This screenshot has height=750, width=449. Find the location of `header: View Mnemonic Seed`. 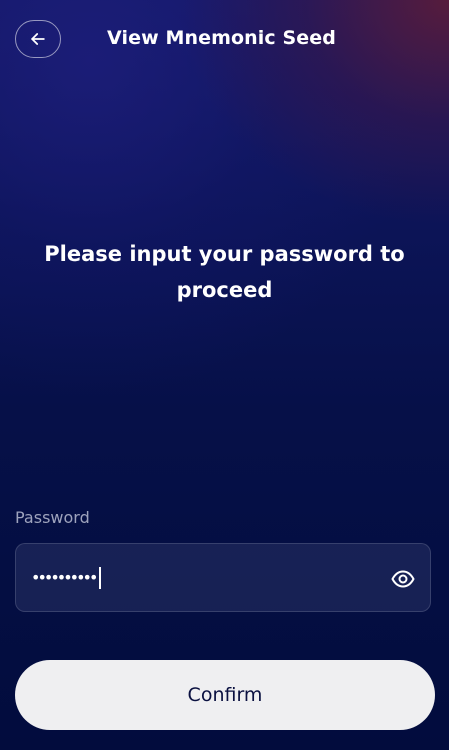

header: View Mnemonic Seed is located at coordinates (224, 40).